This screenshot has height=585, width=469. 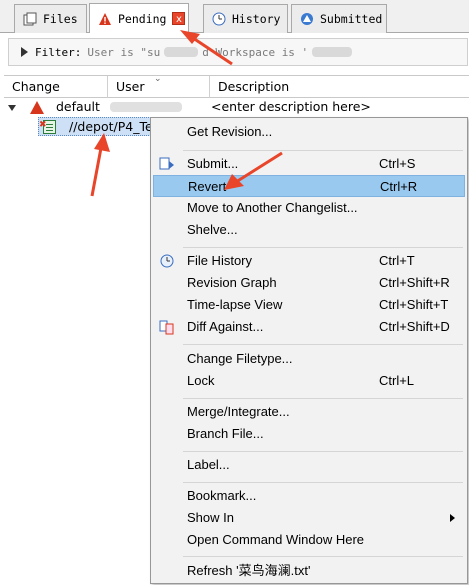 What do you see at coordinates (56, 87) in the screenshot?
I see `column-header-change: Change` at bounding box center [56, 87].